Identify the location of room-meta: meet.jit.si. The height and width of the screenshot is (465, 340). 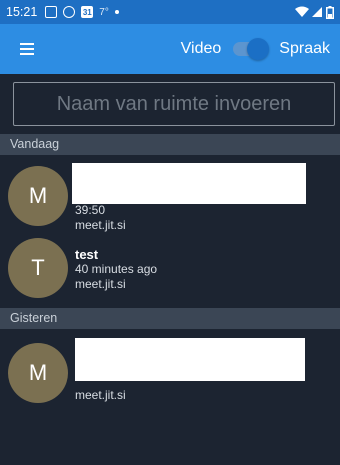
(100, 395).